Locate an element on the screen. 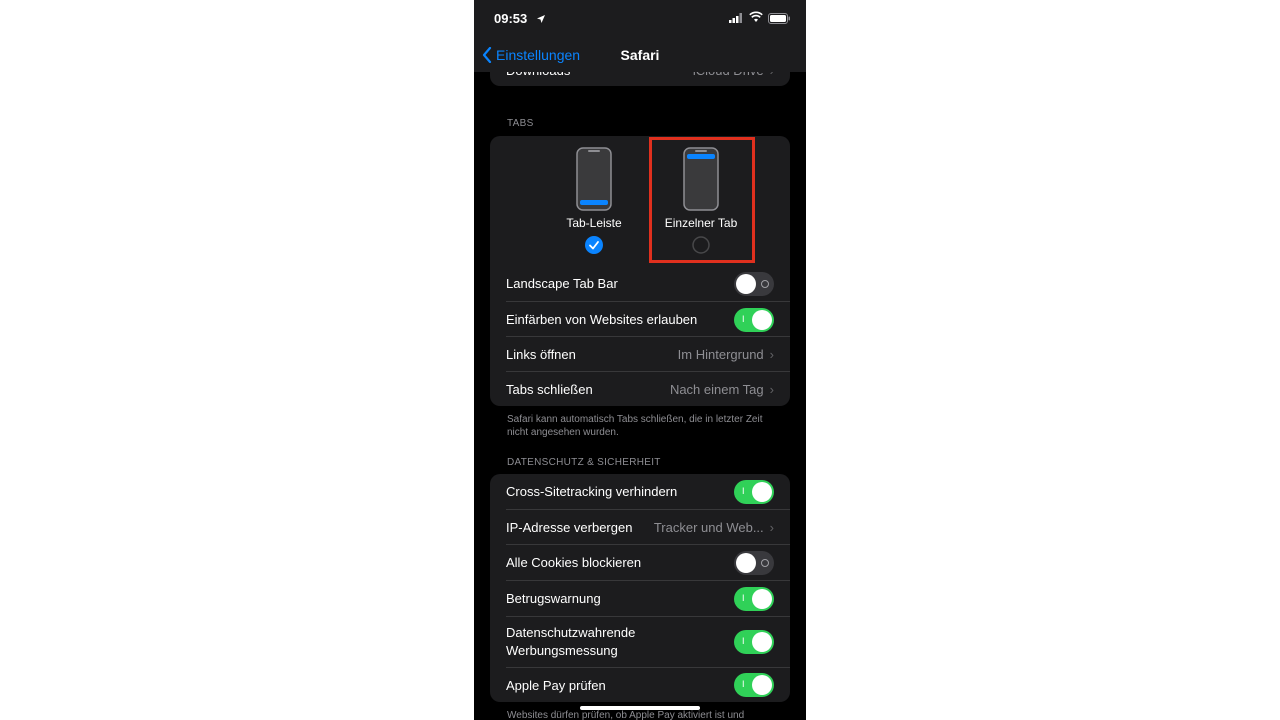 This screenshot has height=720, width=1280. close-tabs-value: Nach einem Tag › is located at coordinates (722, 389).